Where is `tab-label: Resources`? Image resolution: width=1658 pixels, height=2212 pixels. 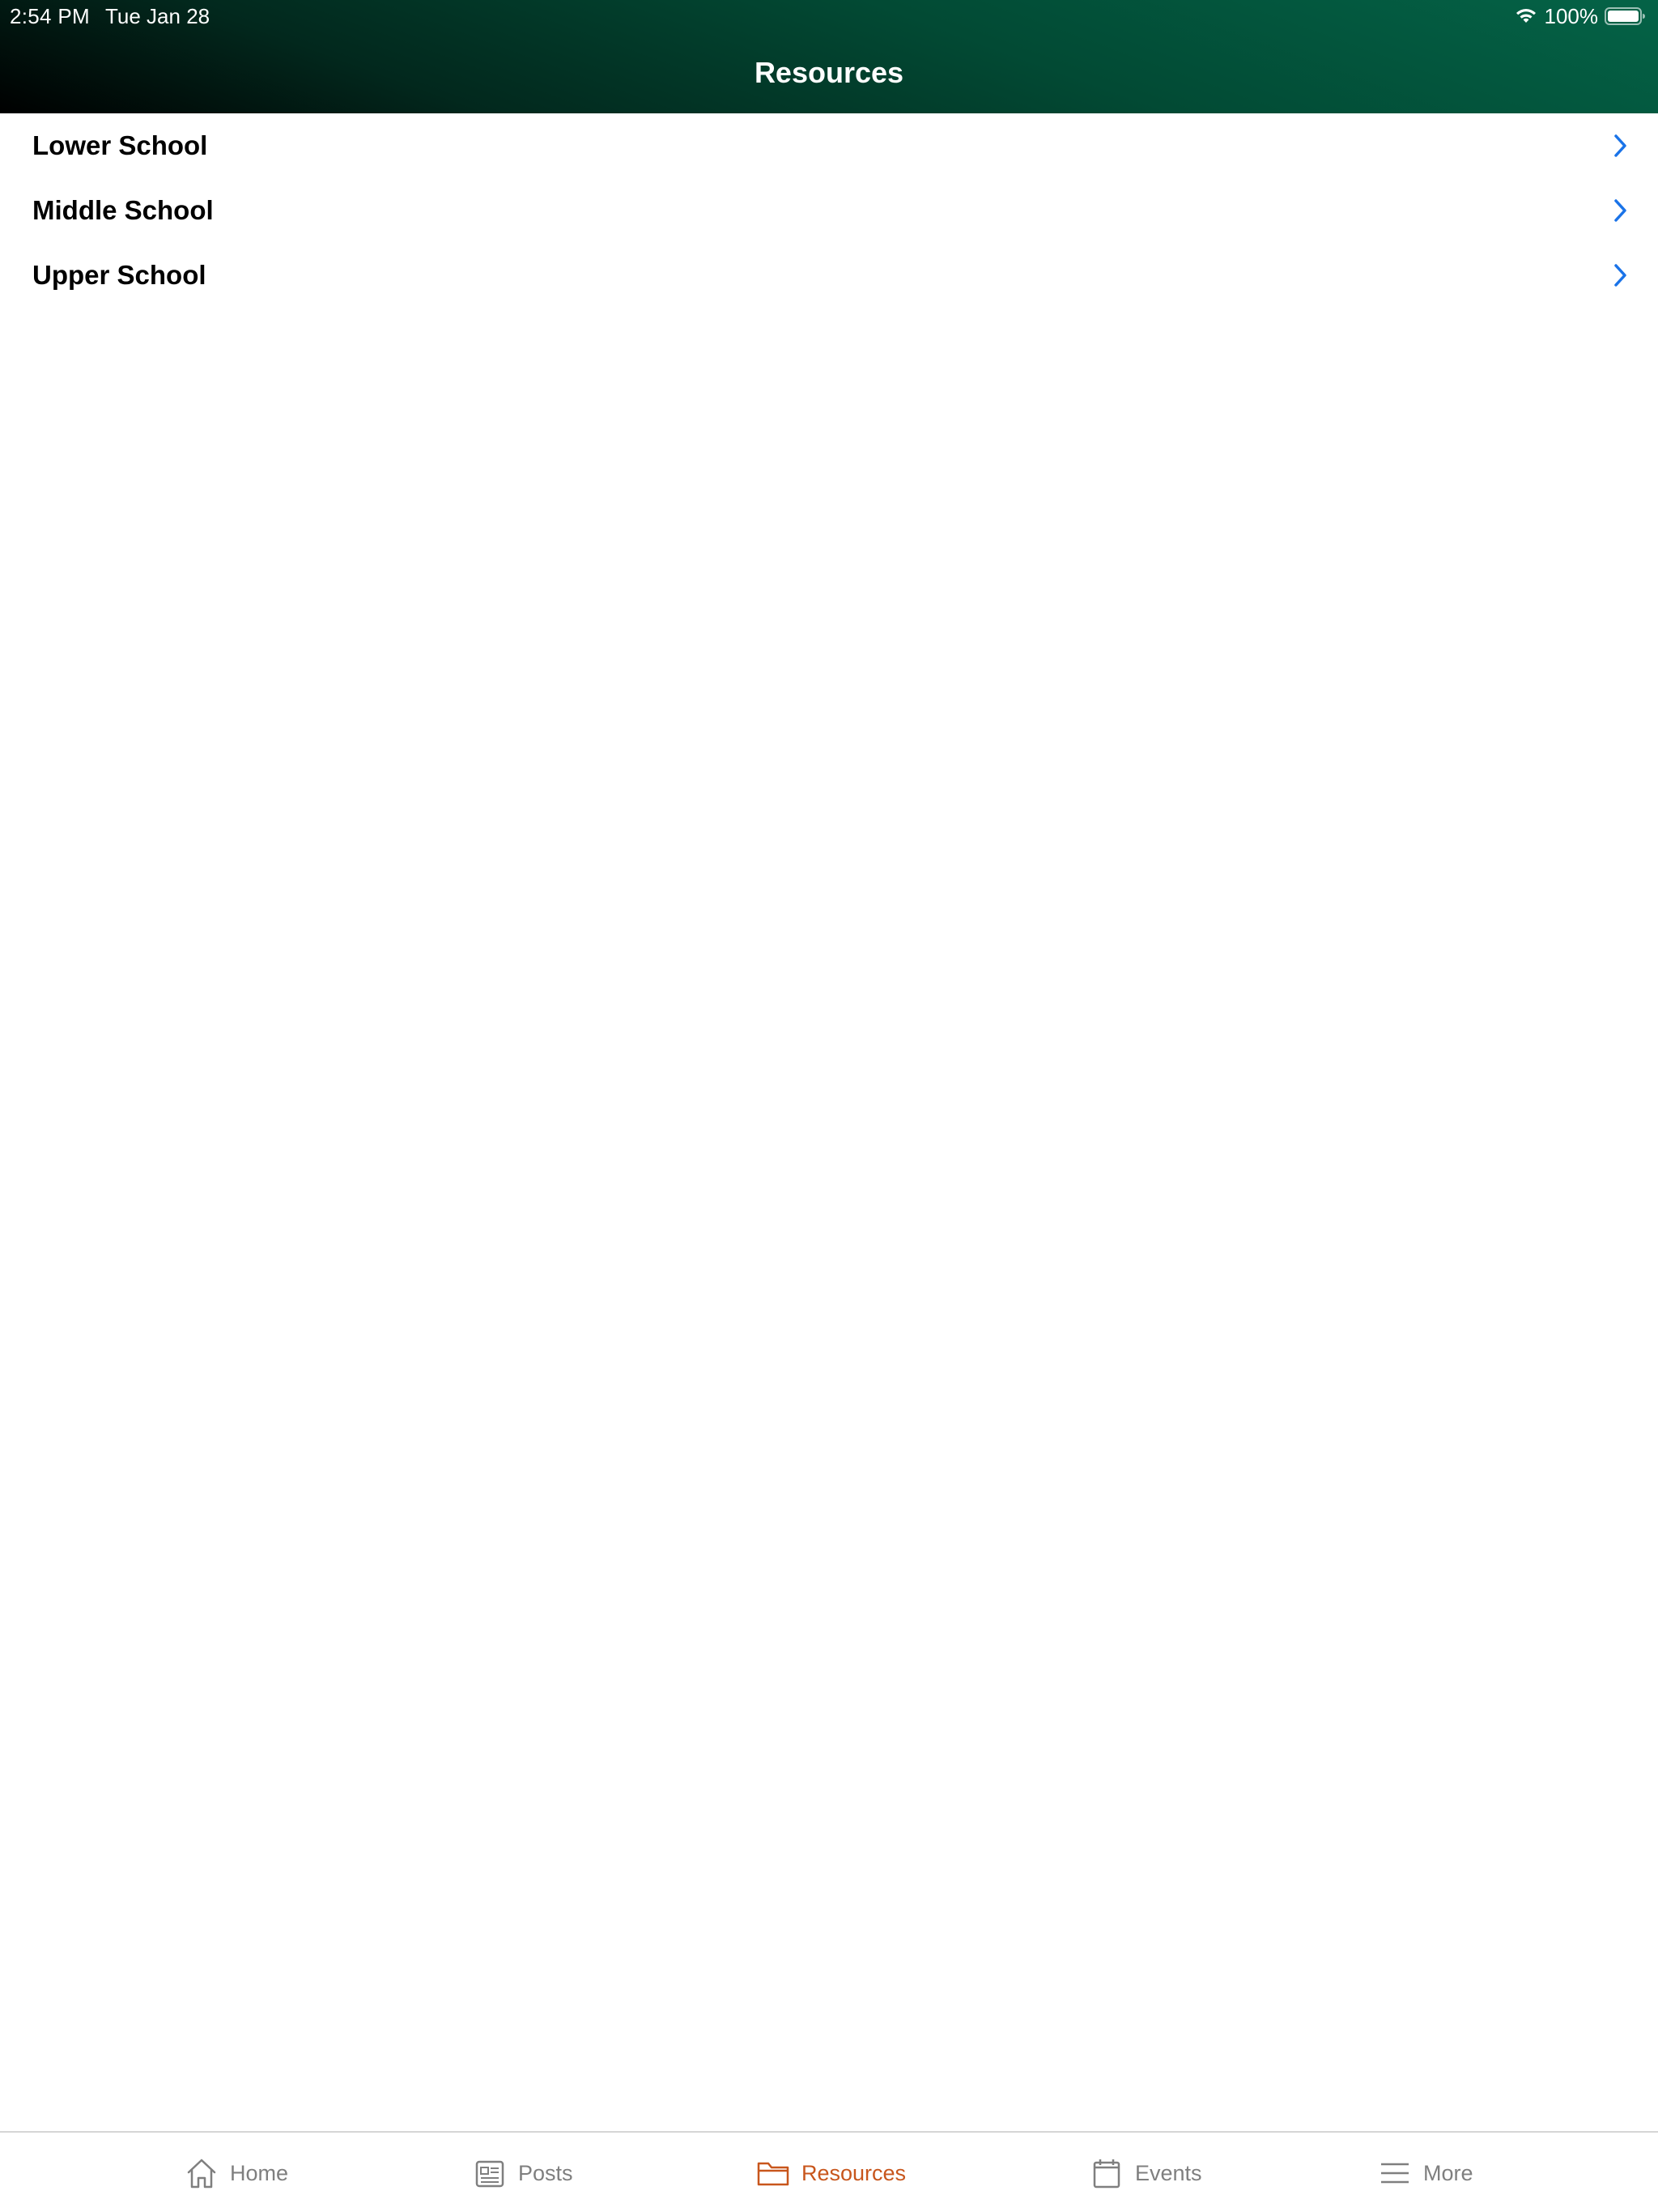 tab-label: Resources is located at coordinates (854, 2172).